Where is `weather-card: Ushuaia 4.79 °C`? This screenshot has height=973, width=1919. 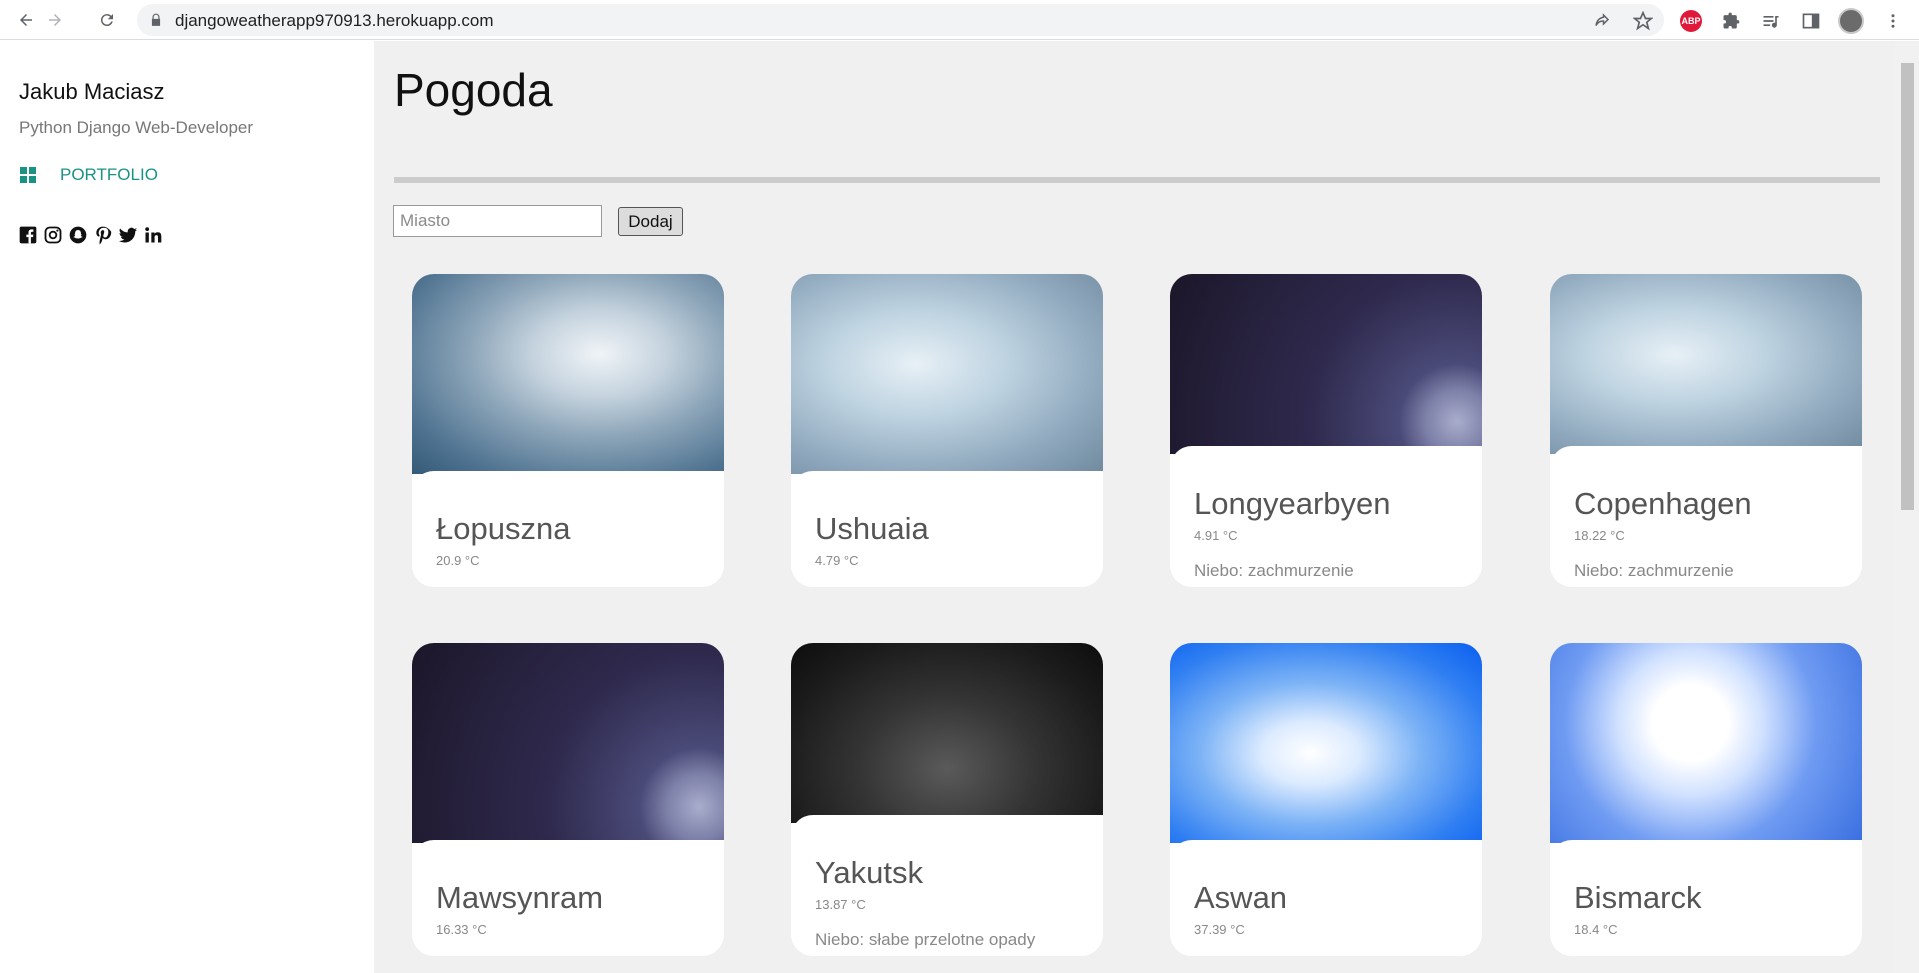 weather-card: Ushuaia 4.79 °C is located at coordinates (947, 430).